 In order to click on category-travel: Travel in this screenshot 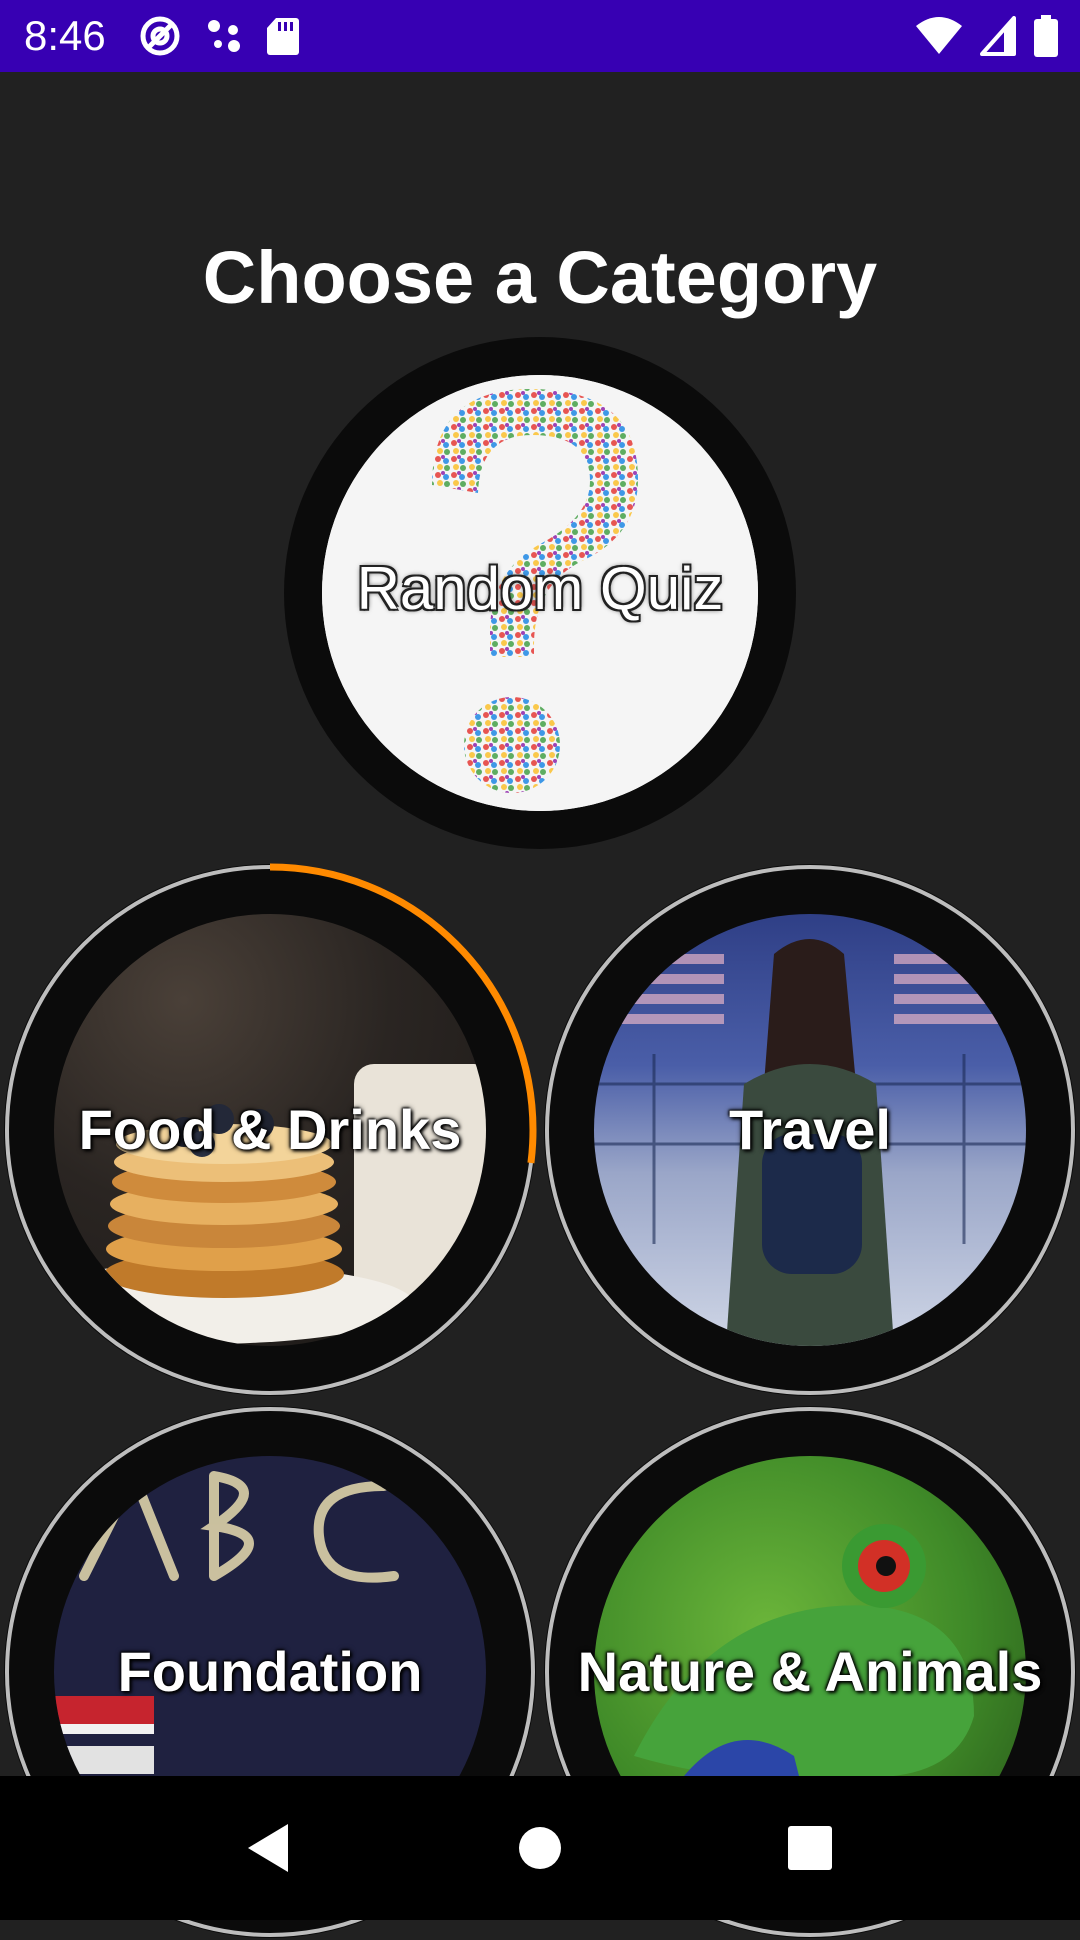, I will do `click(810, 1130)`.